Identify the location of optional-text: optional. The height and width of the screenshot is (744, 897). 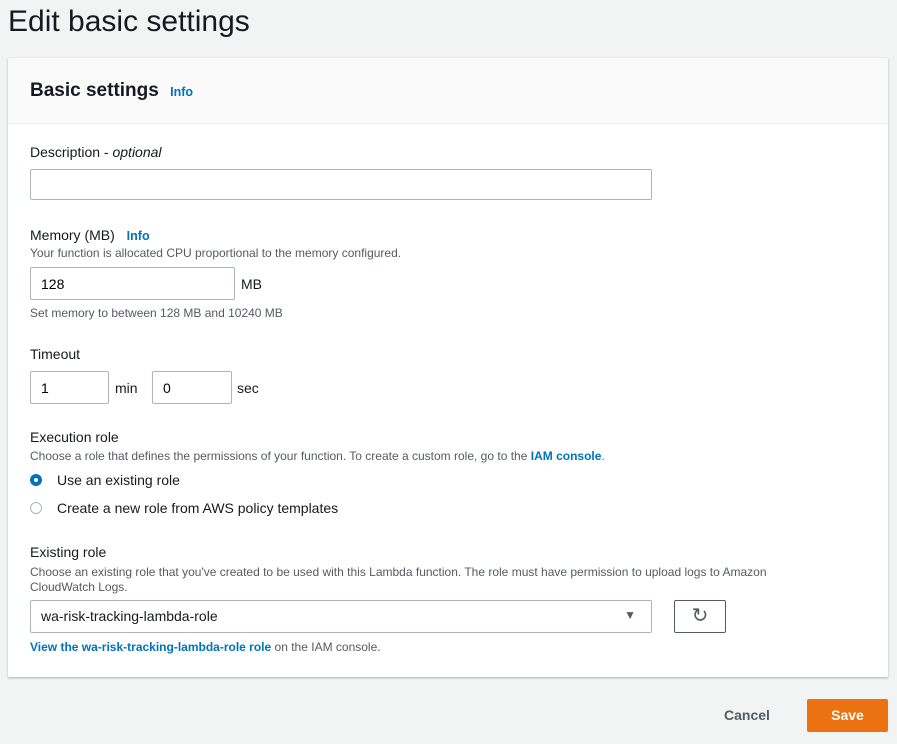
(137, 152).